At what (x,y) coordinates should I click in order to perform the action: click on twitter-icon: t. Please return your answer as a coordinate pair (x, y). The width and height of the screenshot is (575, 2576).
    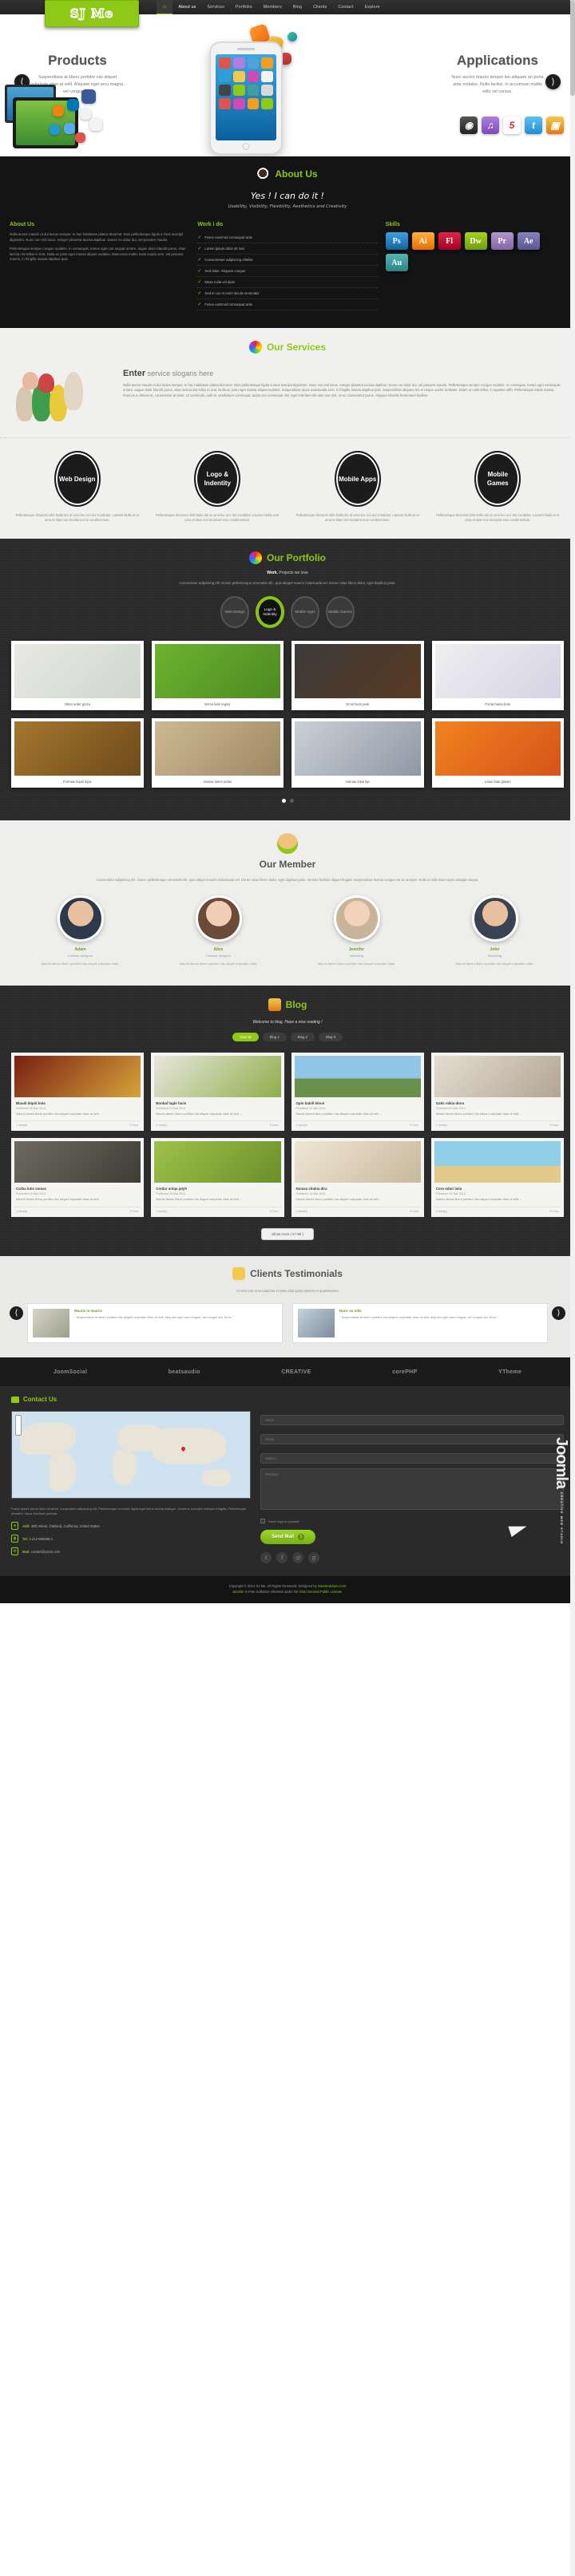
    Looking at the image, I should click on (266, 1558).